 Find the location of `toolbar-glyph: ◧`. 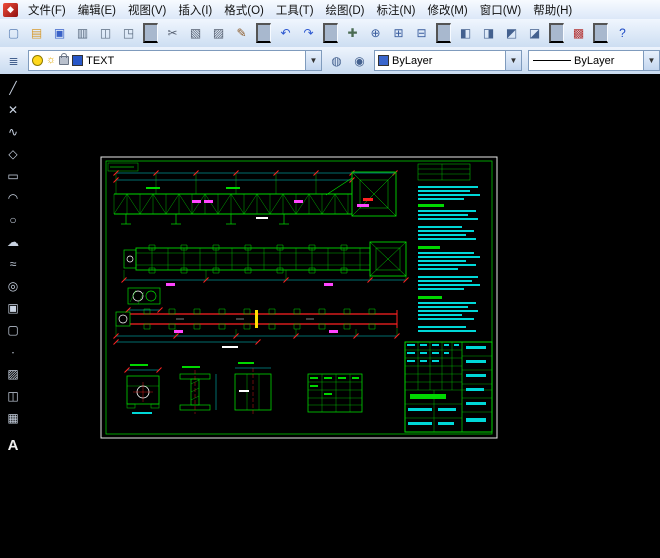

toolbar-glyph: ◧ is located at coordinates (465, 33).